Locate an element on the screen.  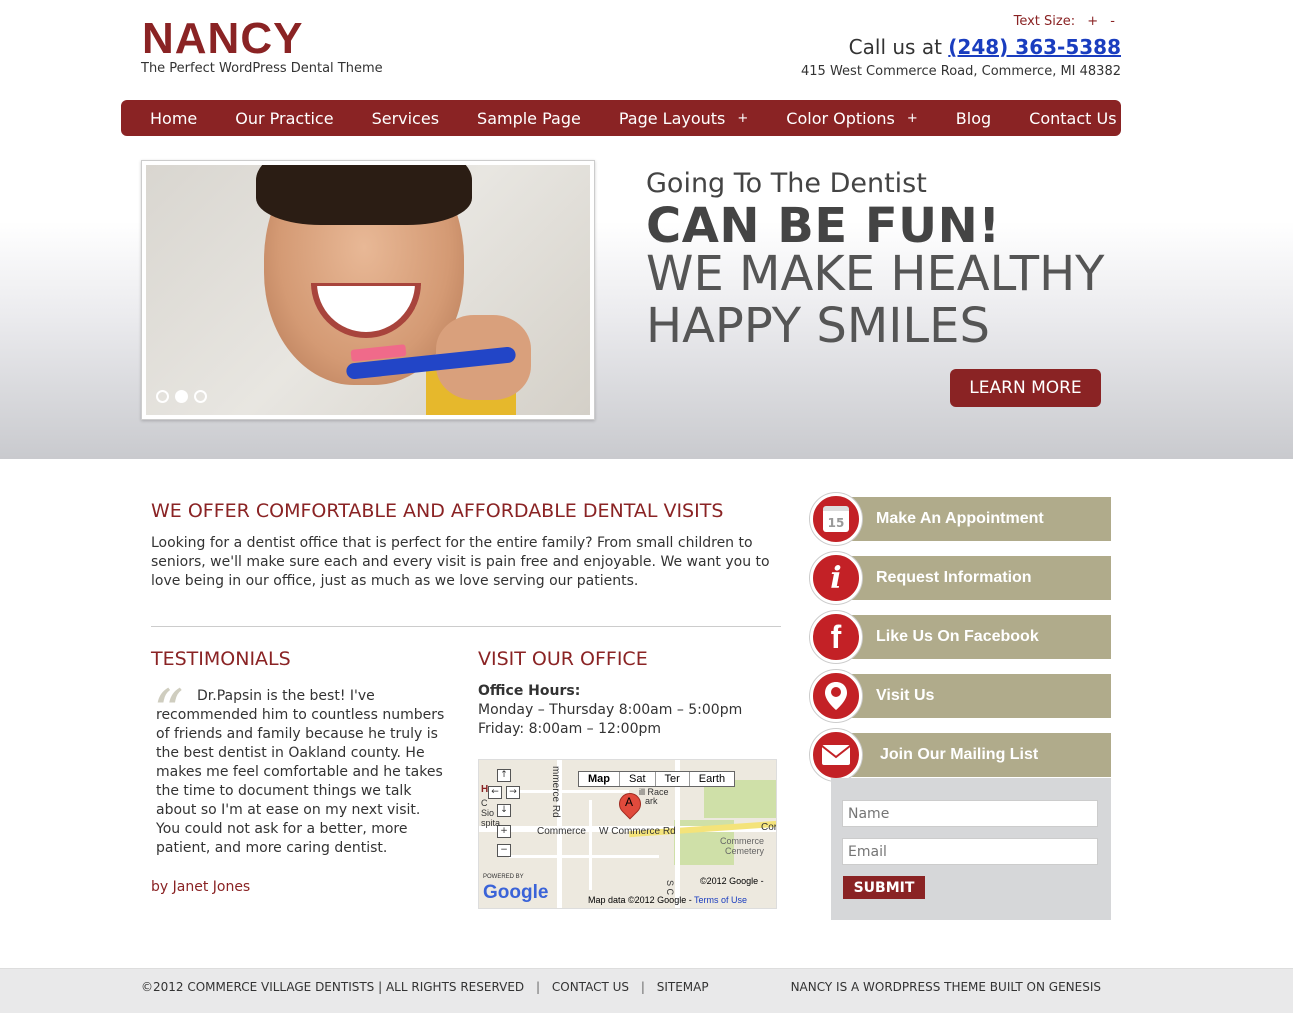
call-us: Call us at (248) 363-5388 is located at coordinates (985, 47).